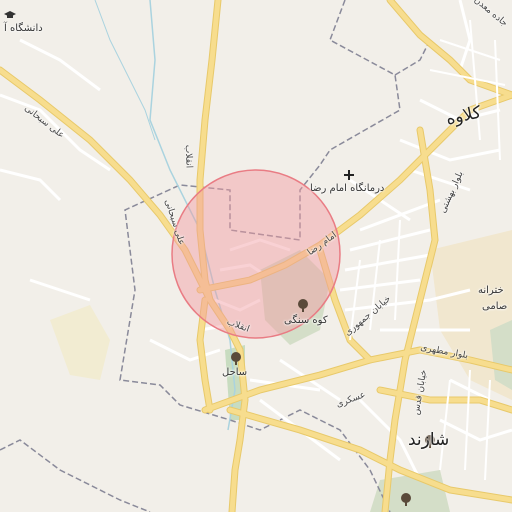  I want to click on university-label: دانشگاه آ, so click(23, 29).